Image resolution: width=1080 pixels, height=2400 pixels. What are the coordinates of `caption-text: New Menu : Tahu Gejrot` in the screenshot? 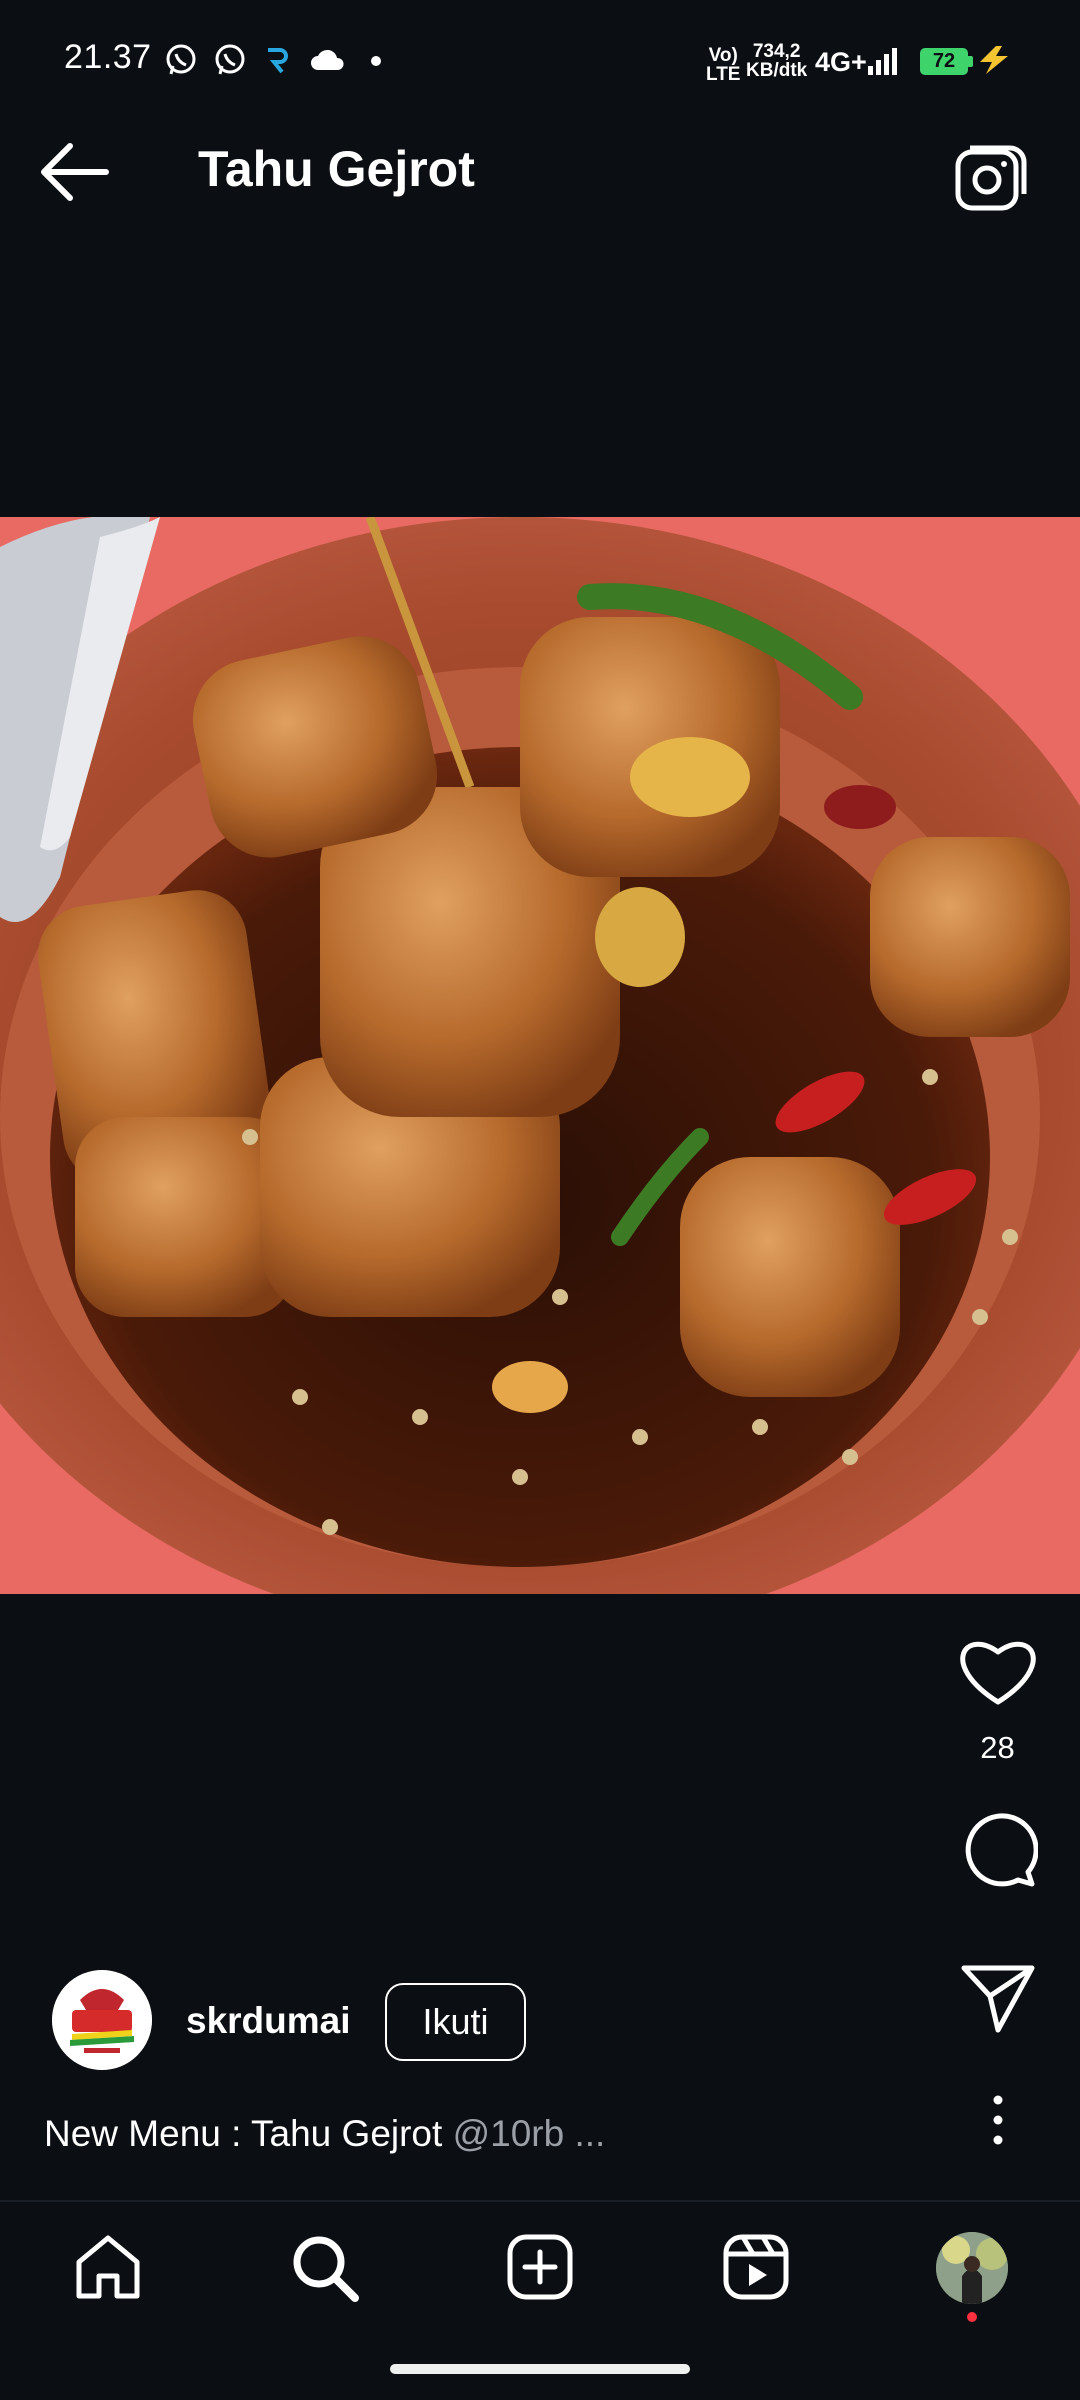 It's located at (248, 2133).